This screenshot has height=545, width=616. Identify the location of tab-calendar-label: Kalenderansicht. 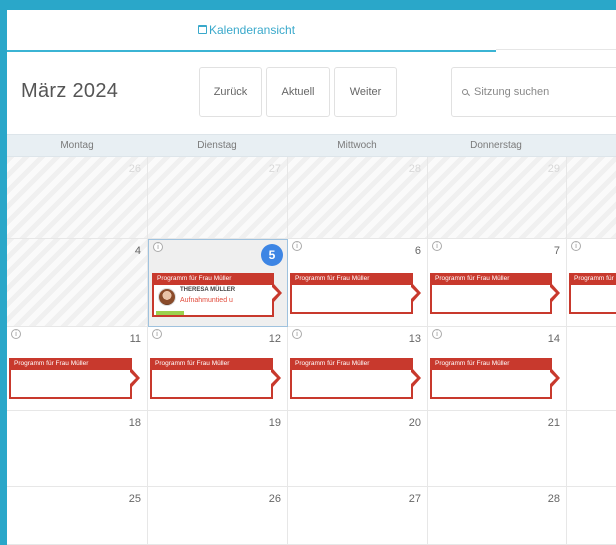
(252, 30).